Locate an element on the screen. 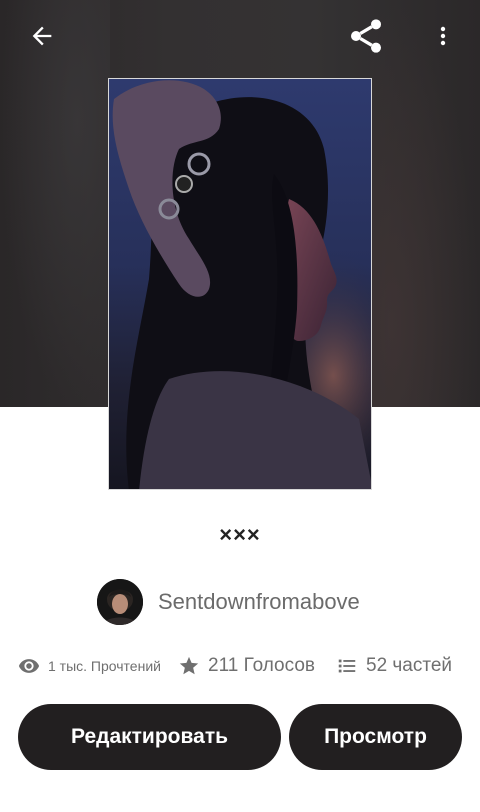  story-title: ××× is located at coordinates (240, 534).